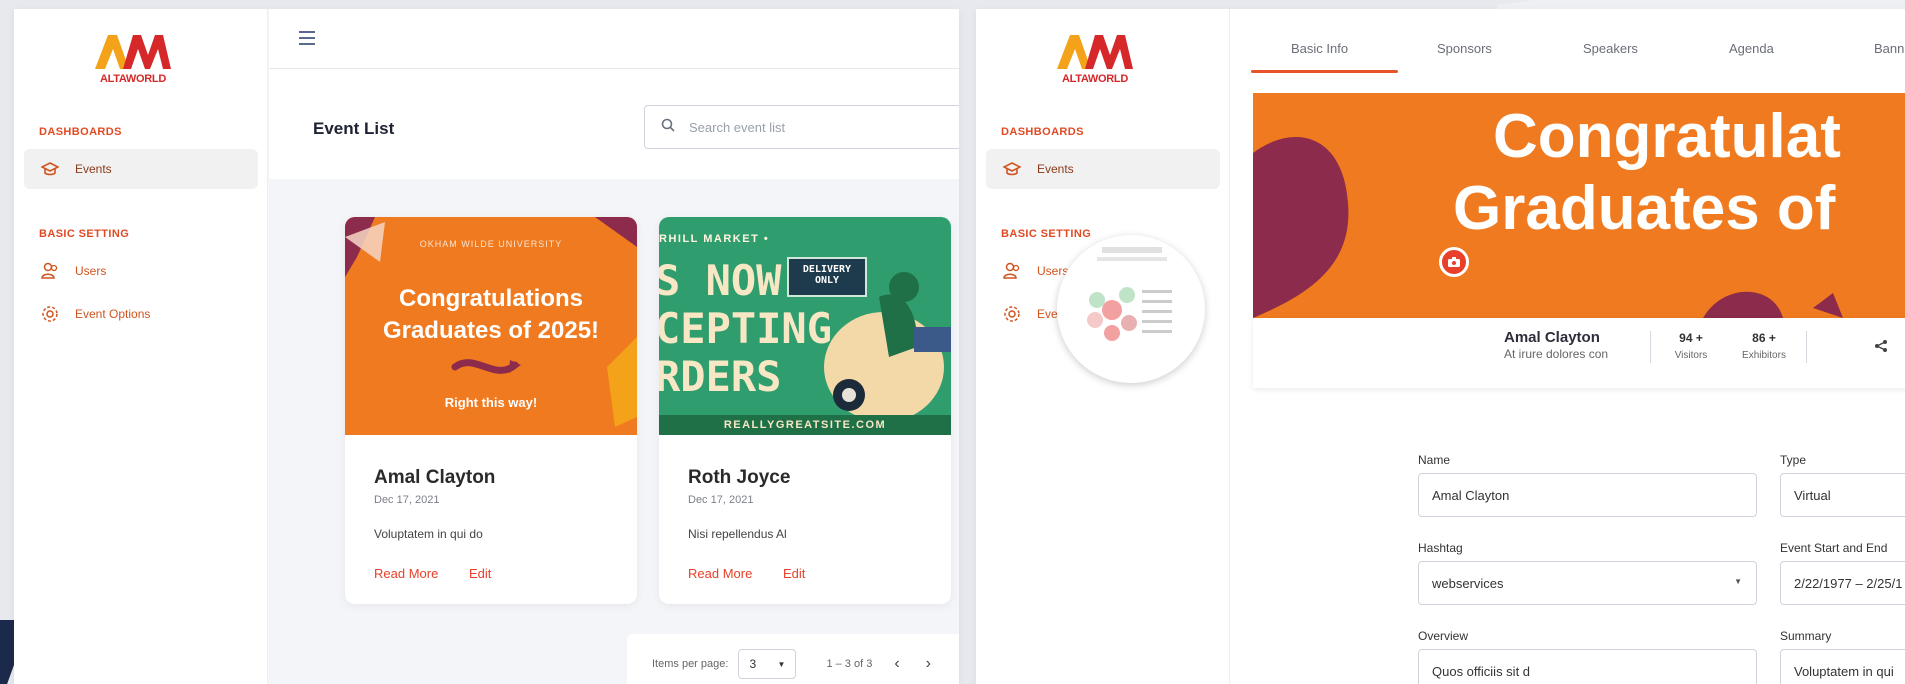 This screenshot has height=684, width=1905. I want to click on type-field: Virtual, so click(1842, 495).